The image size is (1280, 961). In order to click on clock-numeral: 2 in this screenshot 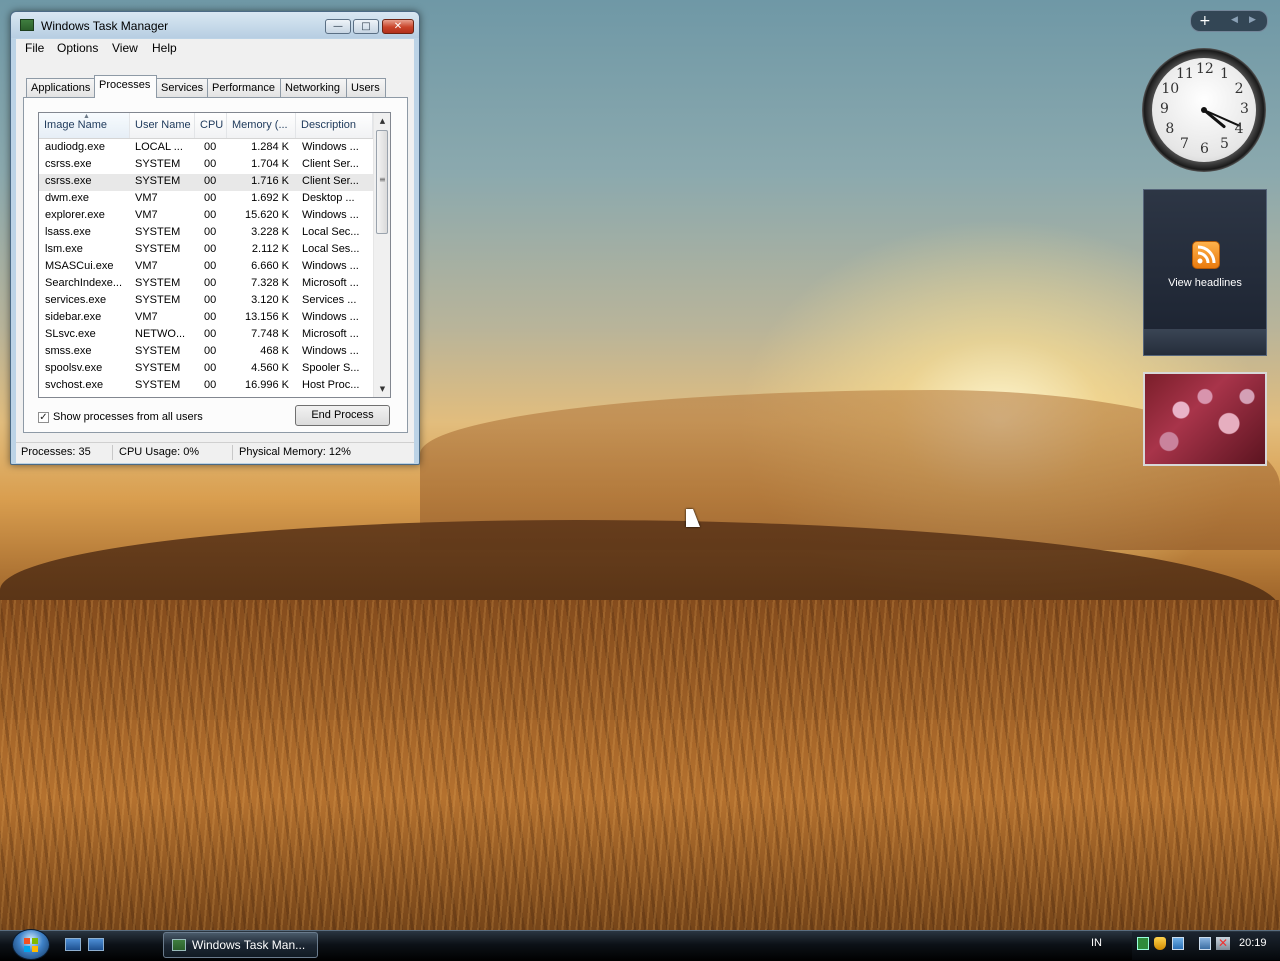, I will do `click(1239, 89)`.